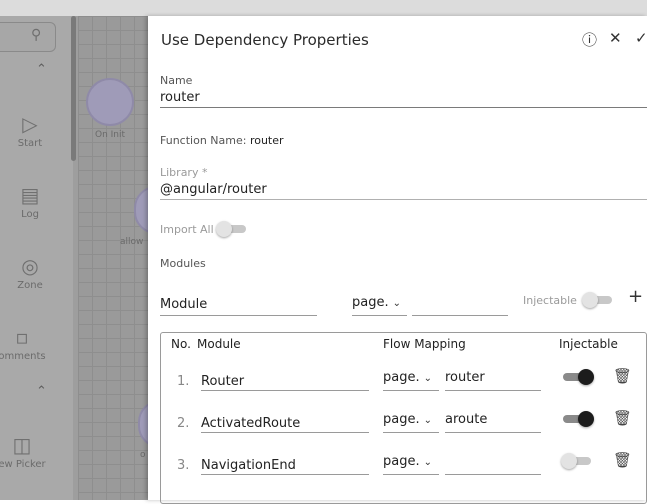 Image resolution: width=647 pixels, height=504 pixels. I want to click on function-name-row: Function Name: router, so click(222, 140).